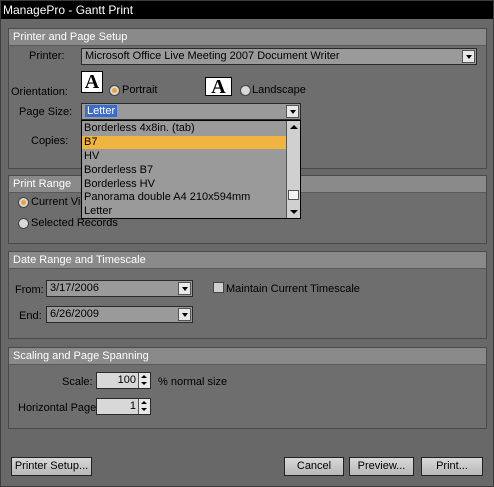 This screenshot has height=487, width=494. What do you see at coordinates (132, 406) in the screenshot?
I see `horizontal-pages-value: 1` at bounding box center [132, 406].